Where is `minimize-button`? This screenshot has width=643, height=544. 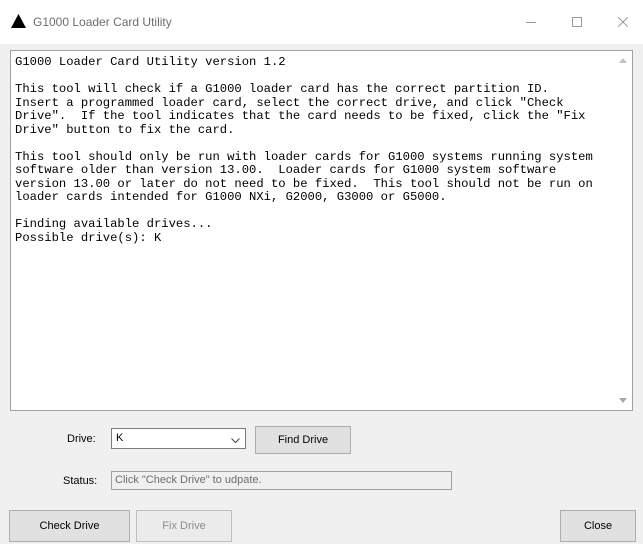 minimize-button is located at coordinates (531, 22).